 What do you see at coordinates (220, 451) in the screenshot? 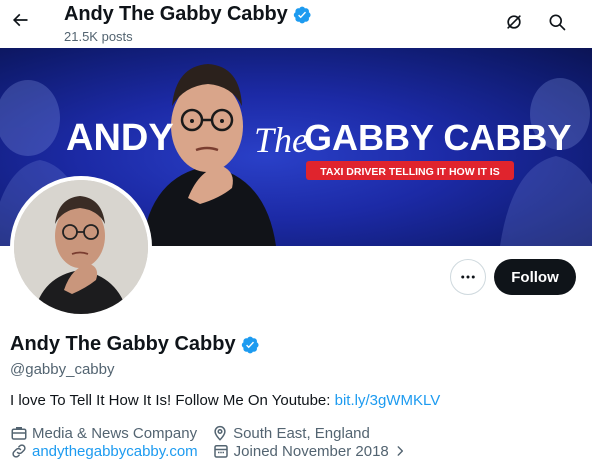
I see `calendar-icon` at bounding box center [220, 451].